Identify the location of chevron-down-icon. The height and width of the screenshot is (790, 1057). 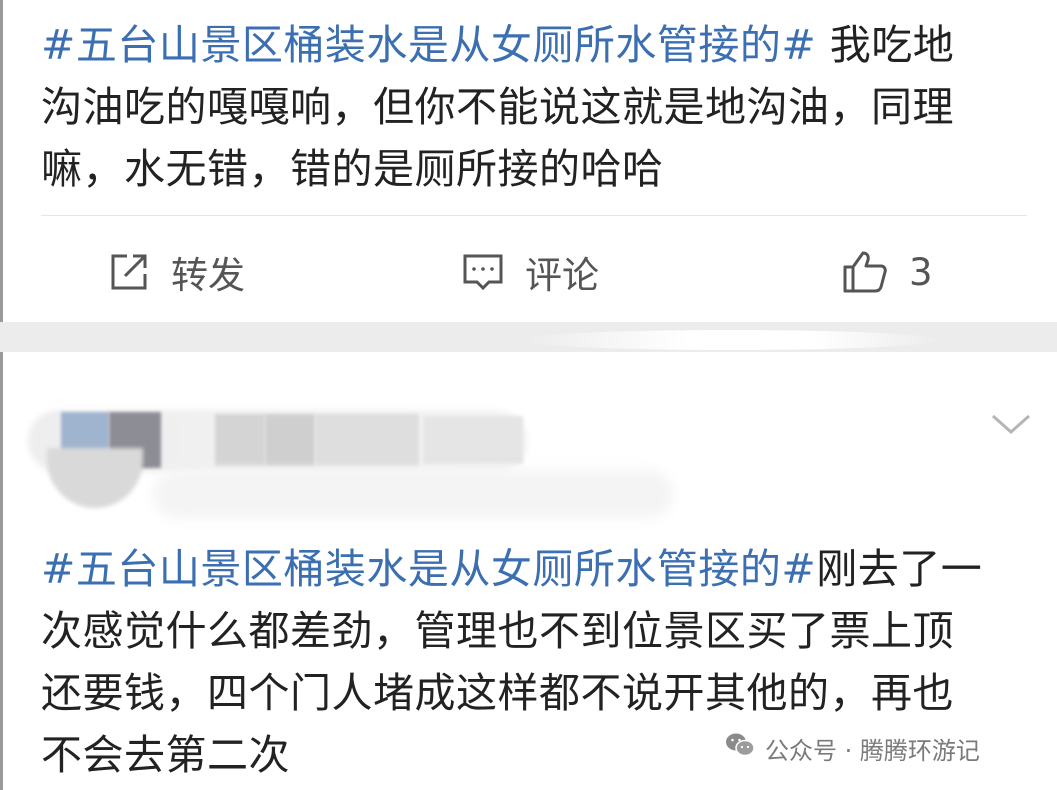
(1011, 428).